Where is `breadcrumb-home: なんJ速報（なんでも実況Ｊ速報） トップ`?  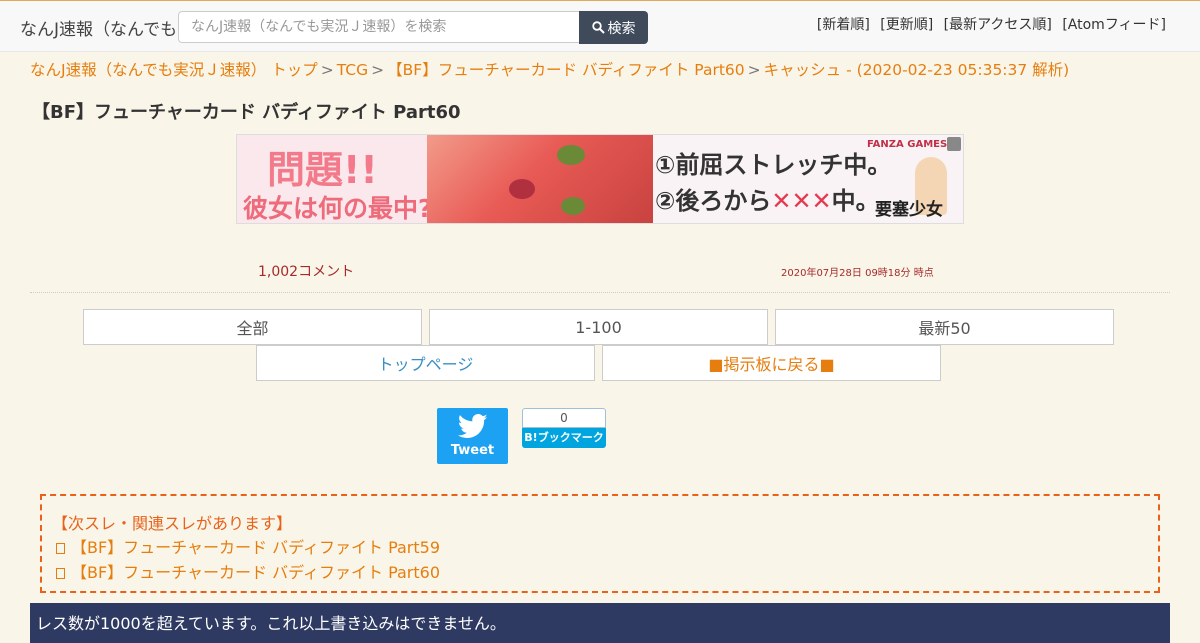
breadcrumb-home: なんJ速報（なんでも実況Ｊ速報） トップ is located at coordinates (174, 70).